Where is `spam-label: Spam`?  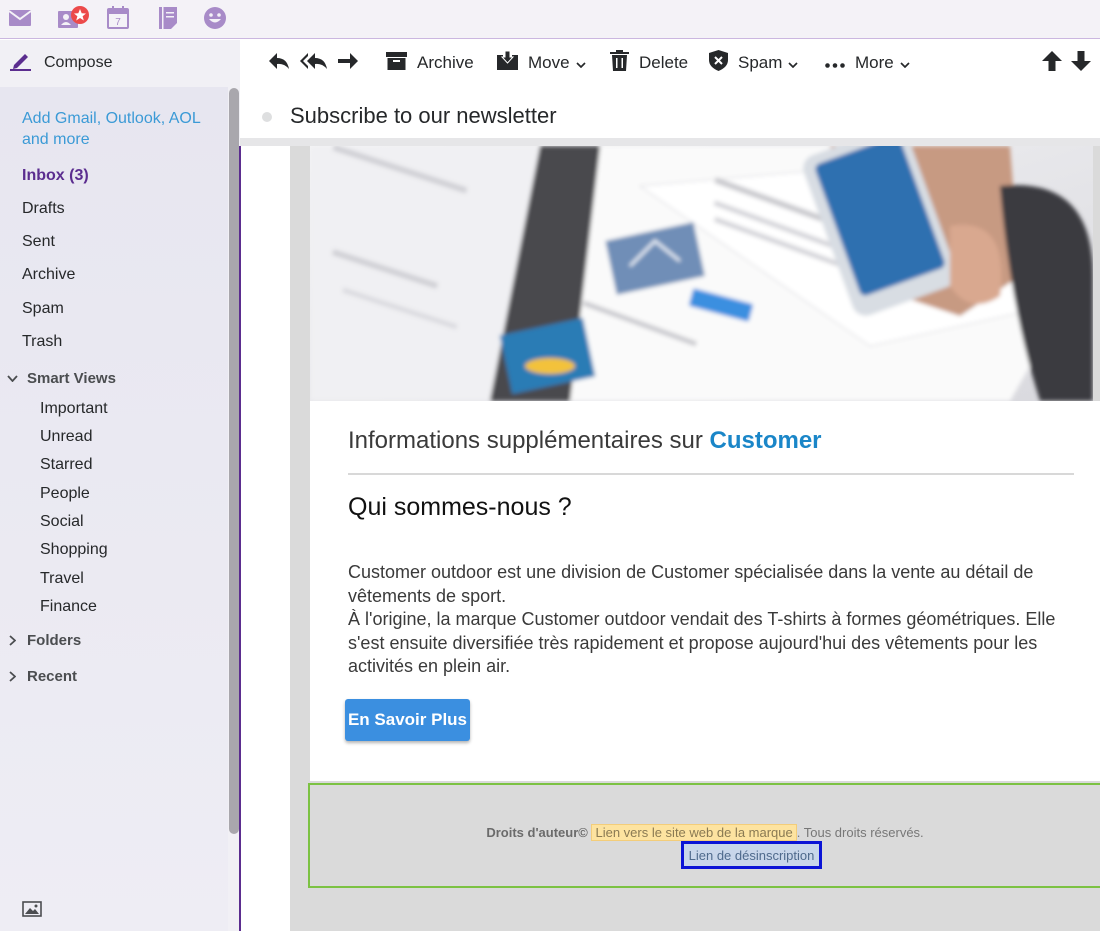 spam-label: Spam is located at coordinates (760, 62).